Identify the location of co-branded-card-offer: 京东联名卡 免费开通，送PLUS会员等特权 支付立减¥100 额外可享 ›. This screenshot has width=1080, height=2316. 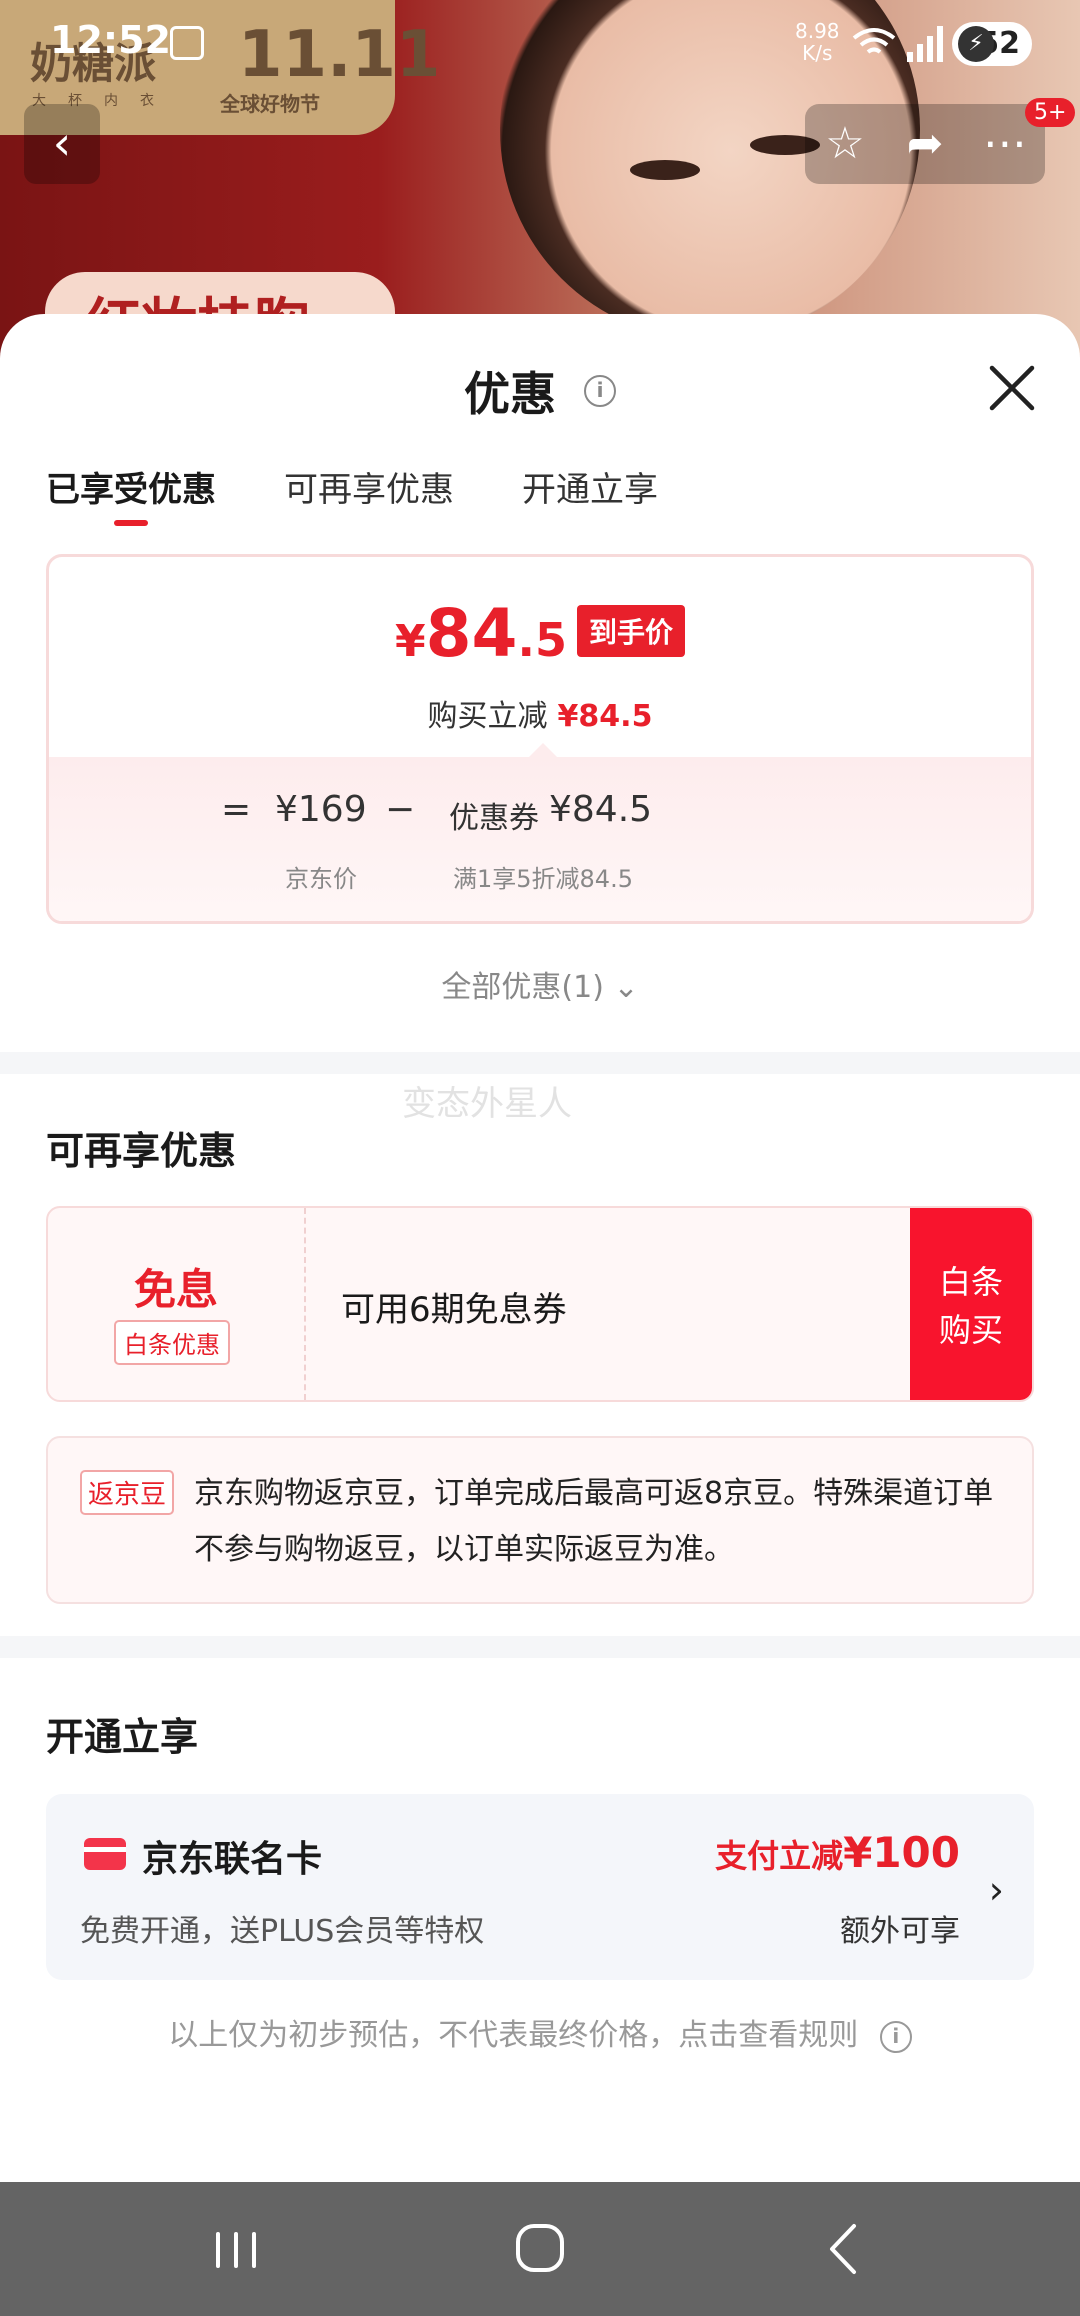
(540, 1887).